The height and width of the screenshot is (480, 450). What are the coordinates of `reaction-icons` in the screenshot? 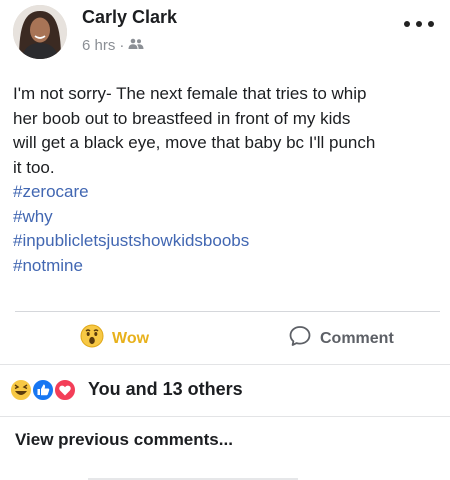 It's located at (45, 390).